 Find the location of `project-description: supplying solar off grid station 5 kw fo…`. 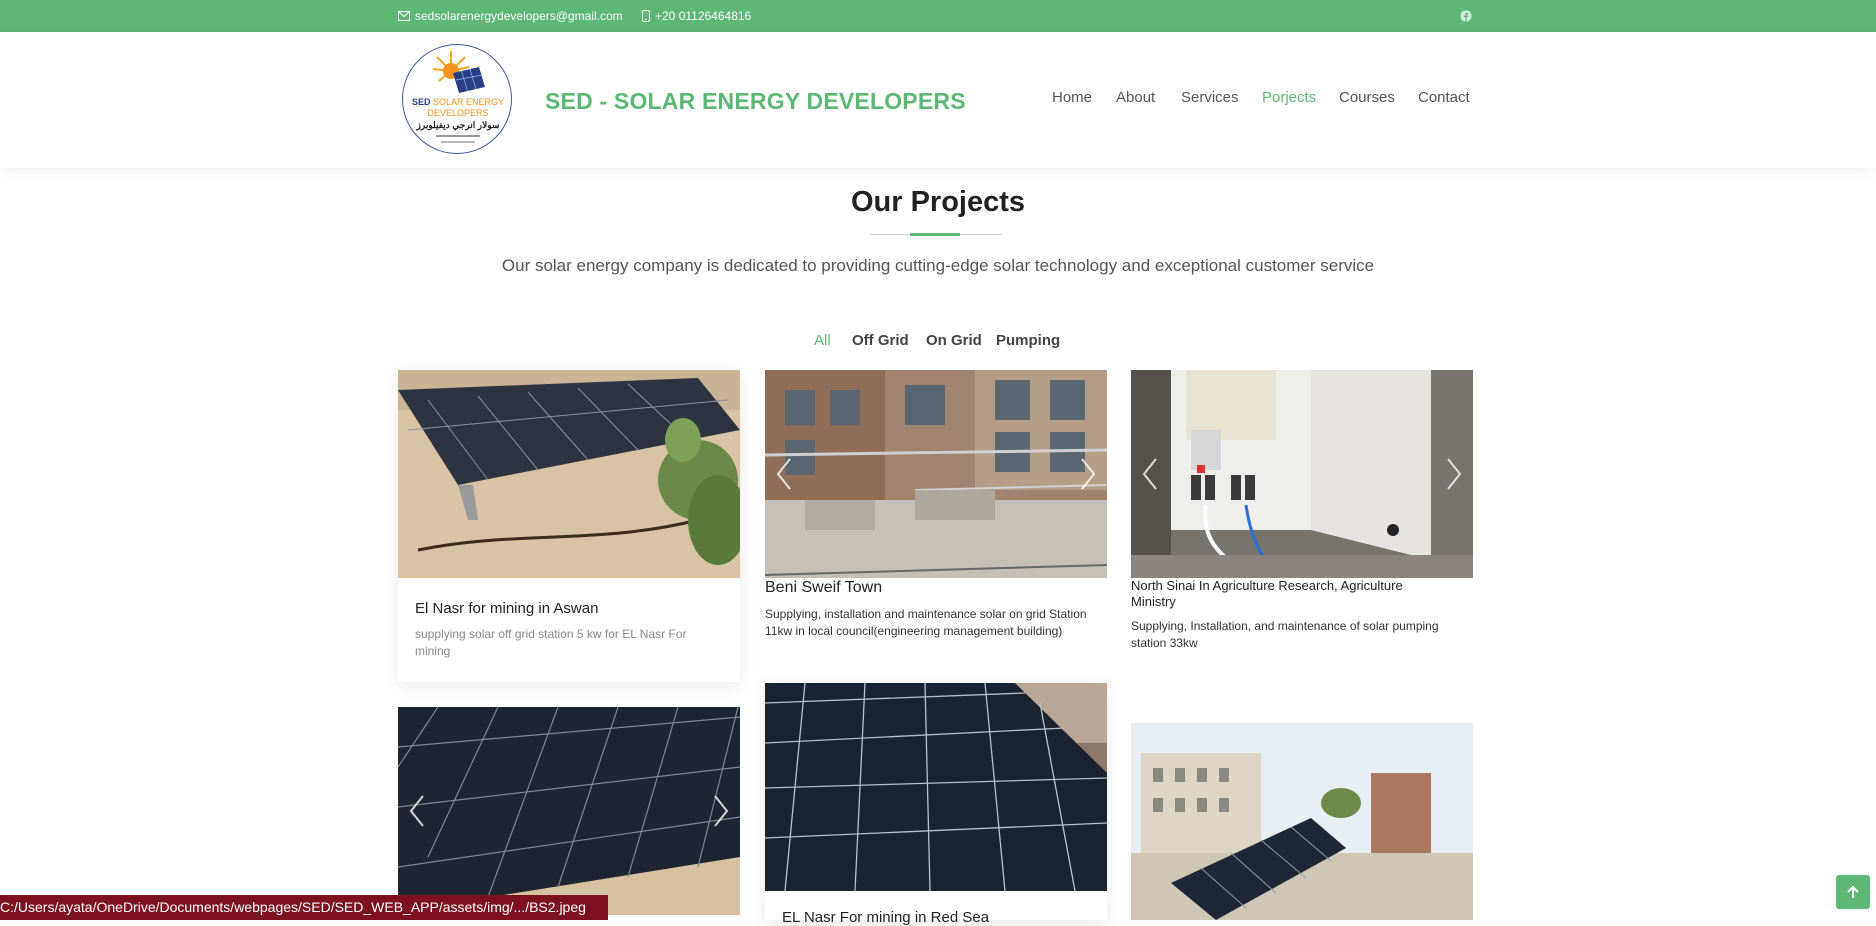

project-description: supplying solar off grid station 5 kw fo… is located at coordinates (551, 642).